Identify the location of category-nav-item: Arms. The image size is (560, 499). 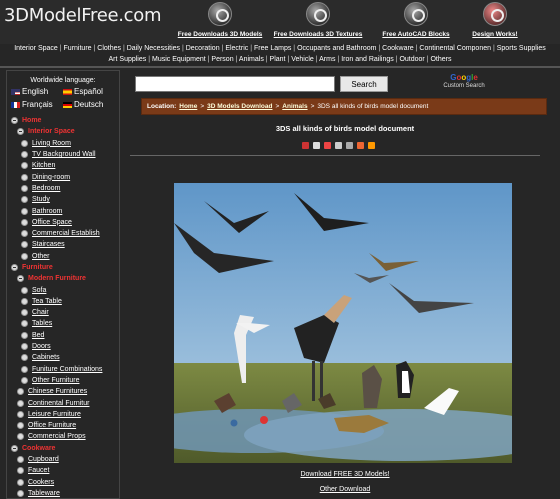
(327, 59).